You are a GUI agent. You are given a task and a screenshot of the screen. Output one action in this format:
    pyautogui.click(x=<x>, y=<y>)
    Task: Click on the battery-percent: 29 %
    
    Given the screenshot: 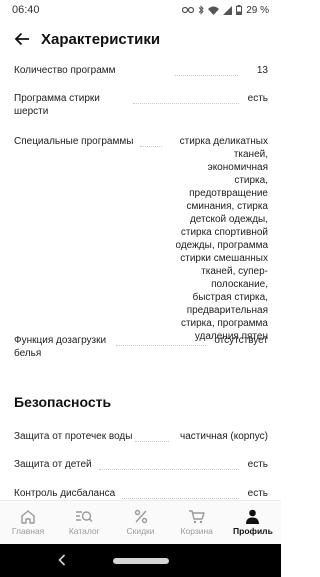 What is the action you would take?
    pyautogui.click(x=257, y=10)
    